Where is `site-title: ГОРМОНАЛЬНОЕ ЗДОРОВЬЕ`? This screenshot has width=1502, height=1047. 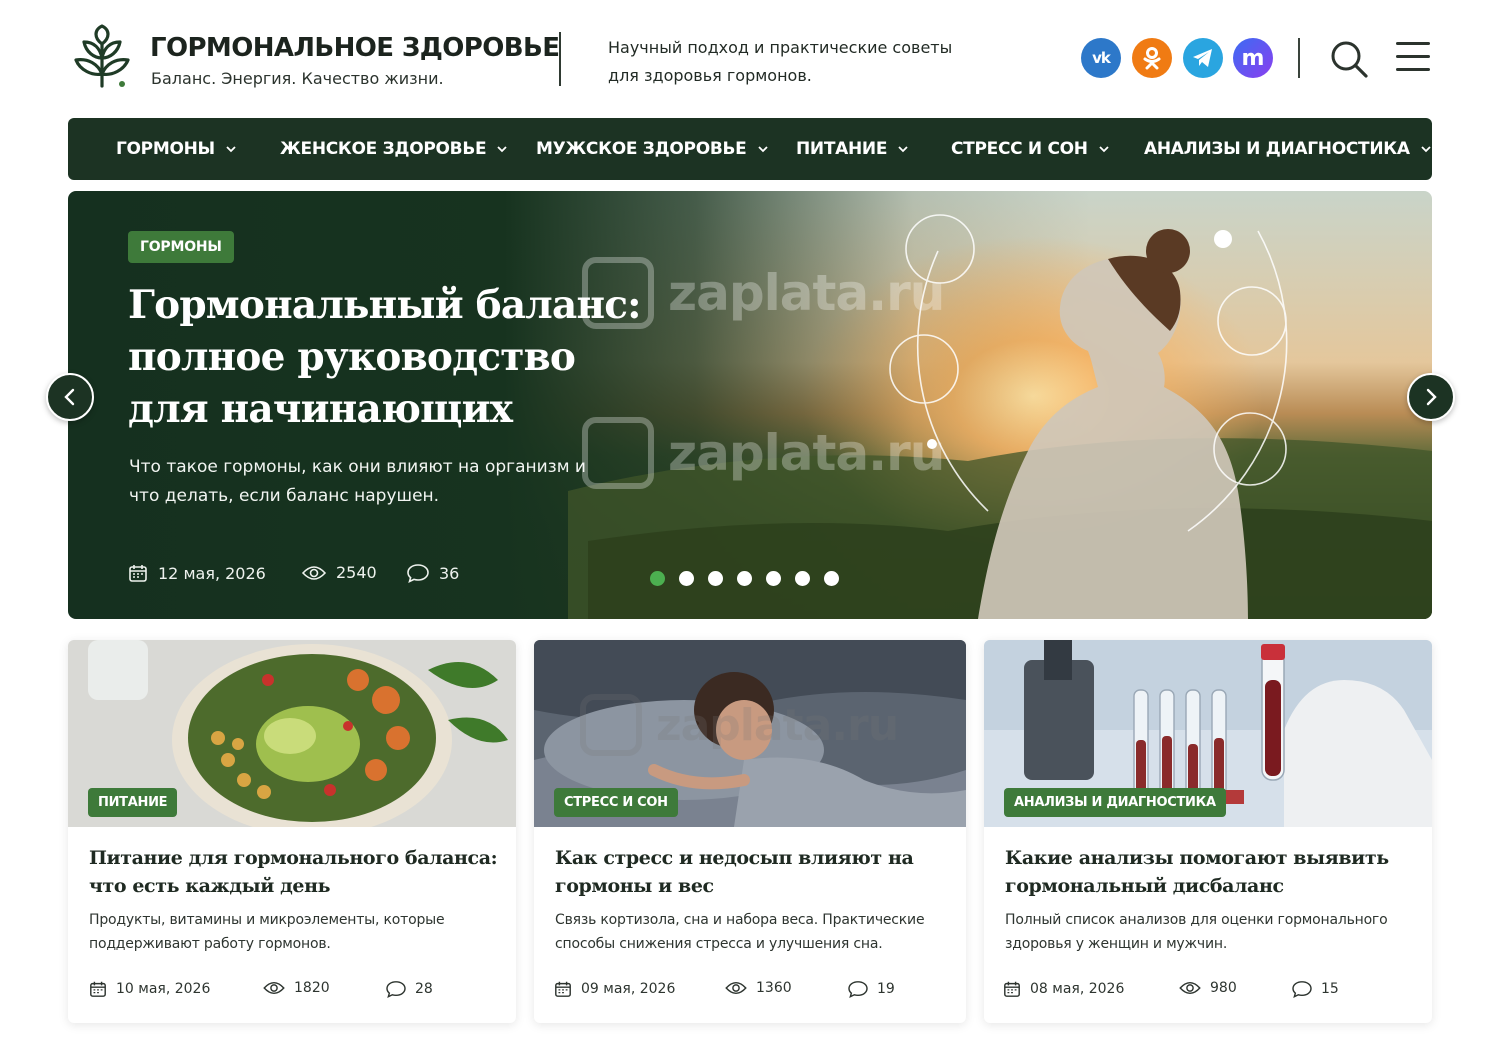
site-title: ГОРМОНАЛЬНОЕ ЗДОРОВЬЕ is located at coordinates (355, 48).